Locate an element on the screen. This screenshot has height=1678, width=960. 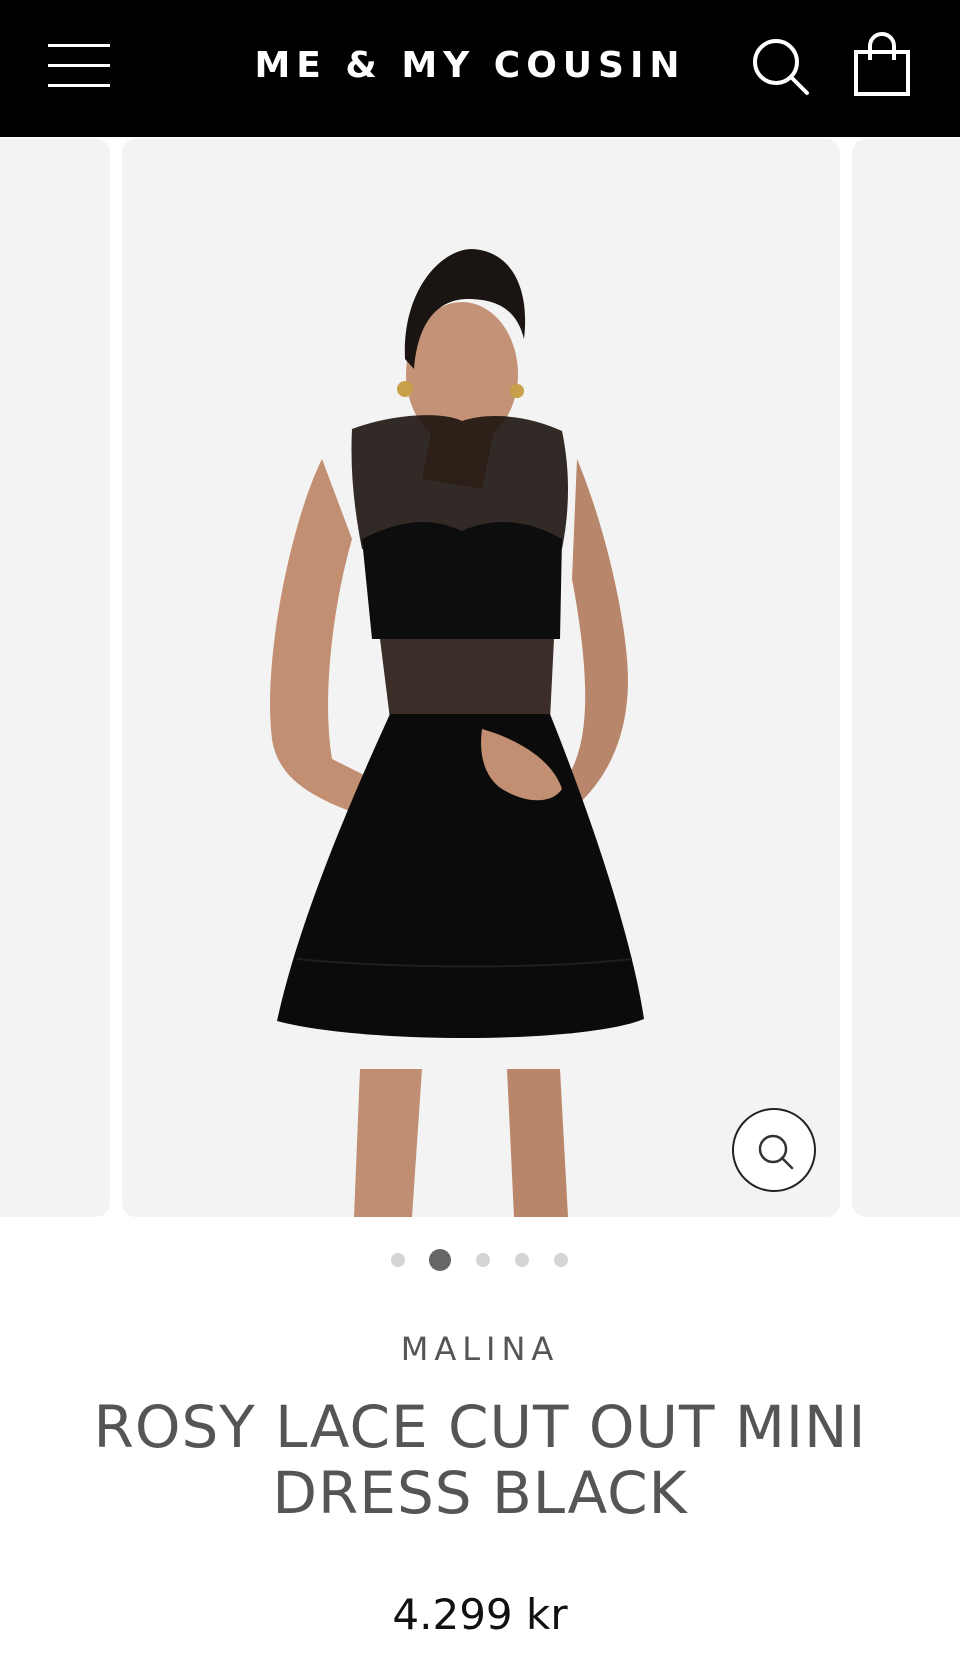
product-title: ROSY LACE CUT OUT MINI DRESS BLACK is located at coordinates (480, 1460).